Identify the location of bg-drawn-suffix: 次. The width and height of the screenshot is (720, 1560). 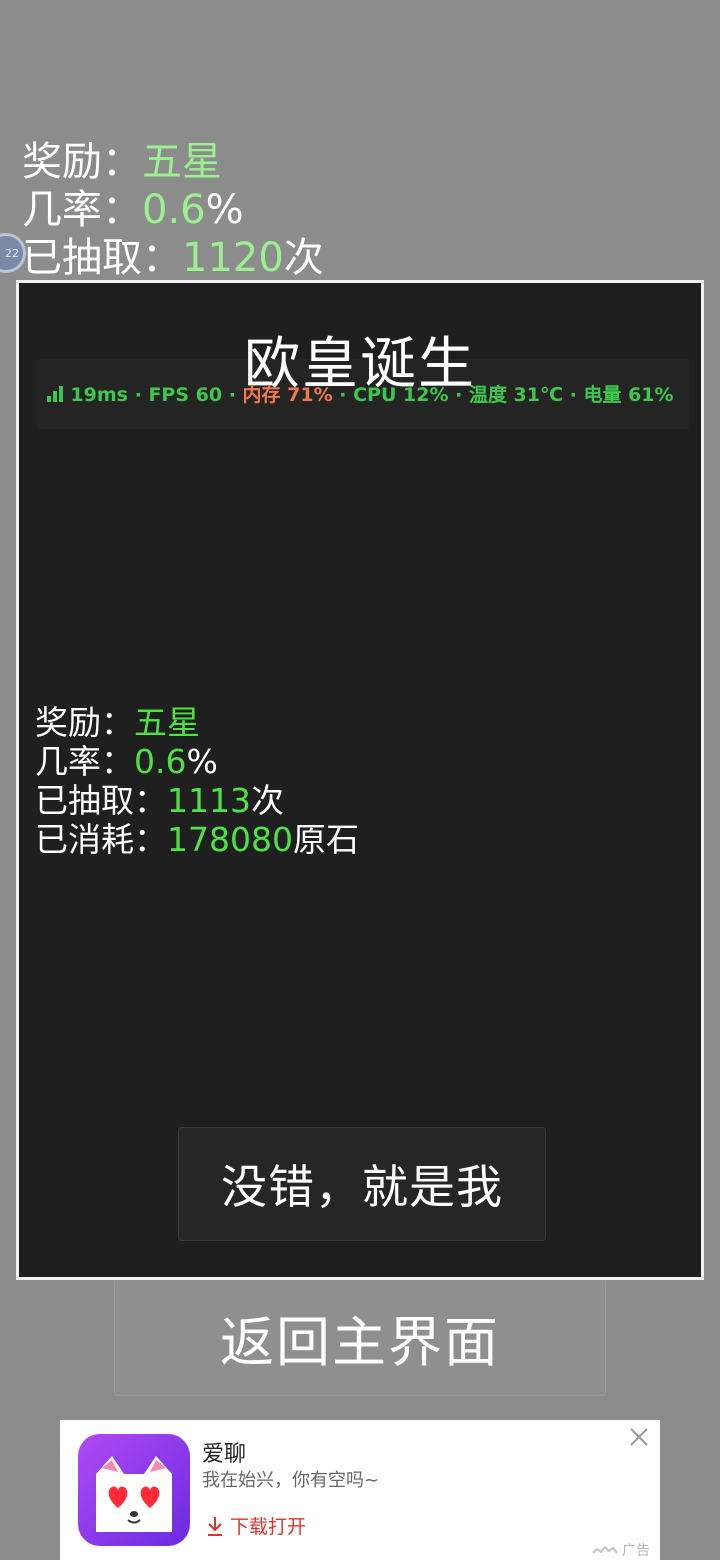
(303, 258).